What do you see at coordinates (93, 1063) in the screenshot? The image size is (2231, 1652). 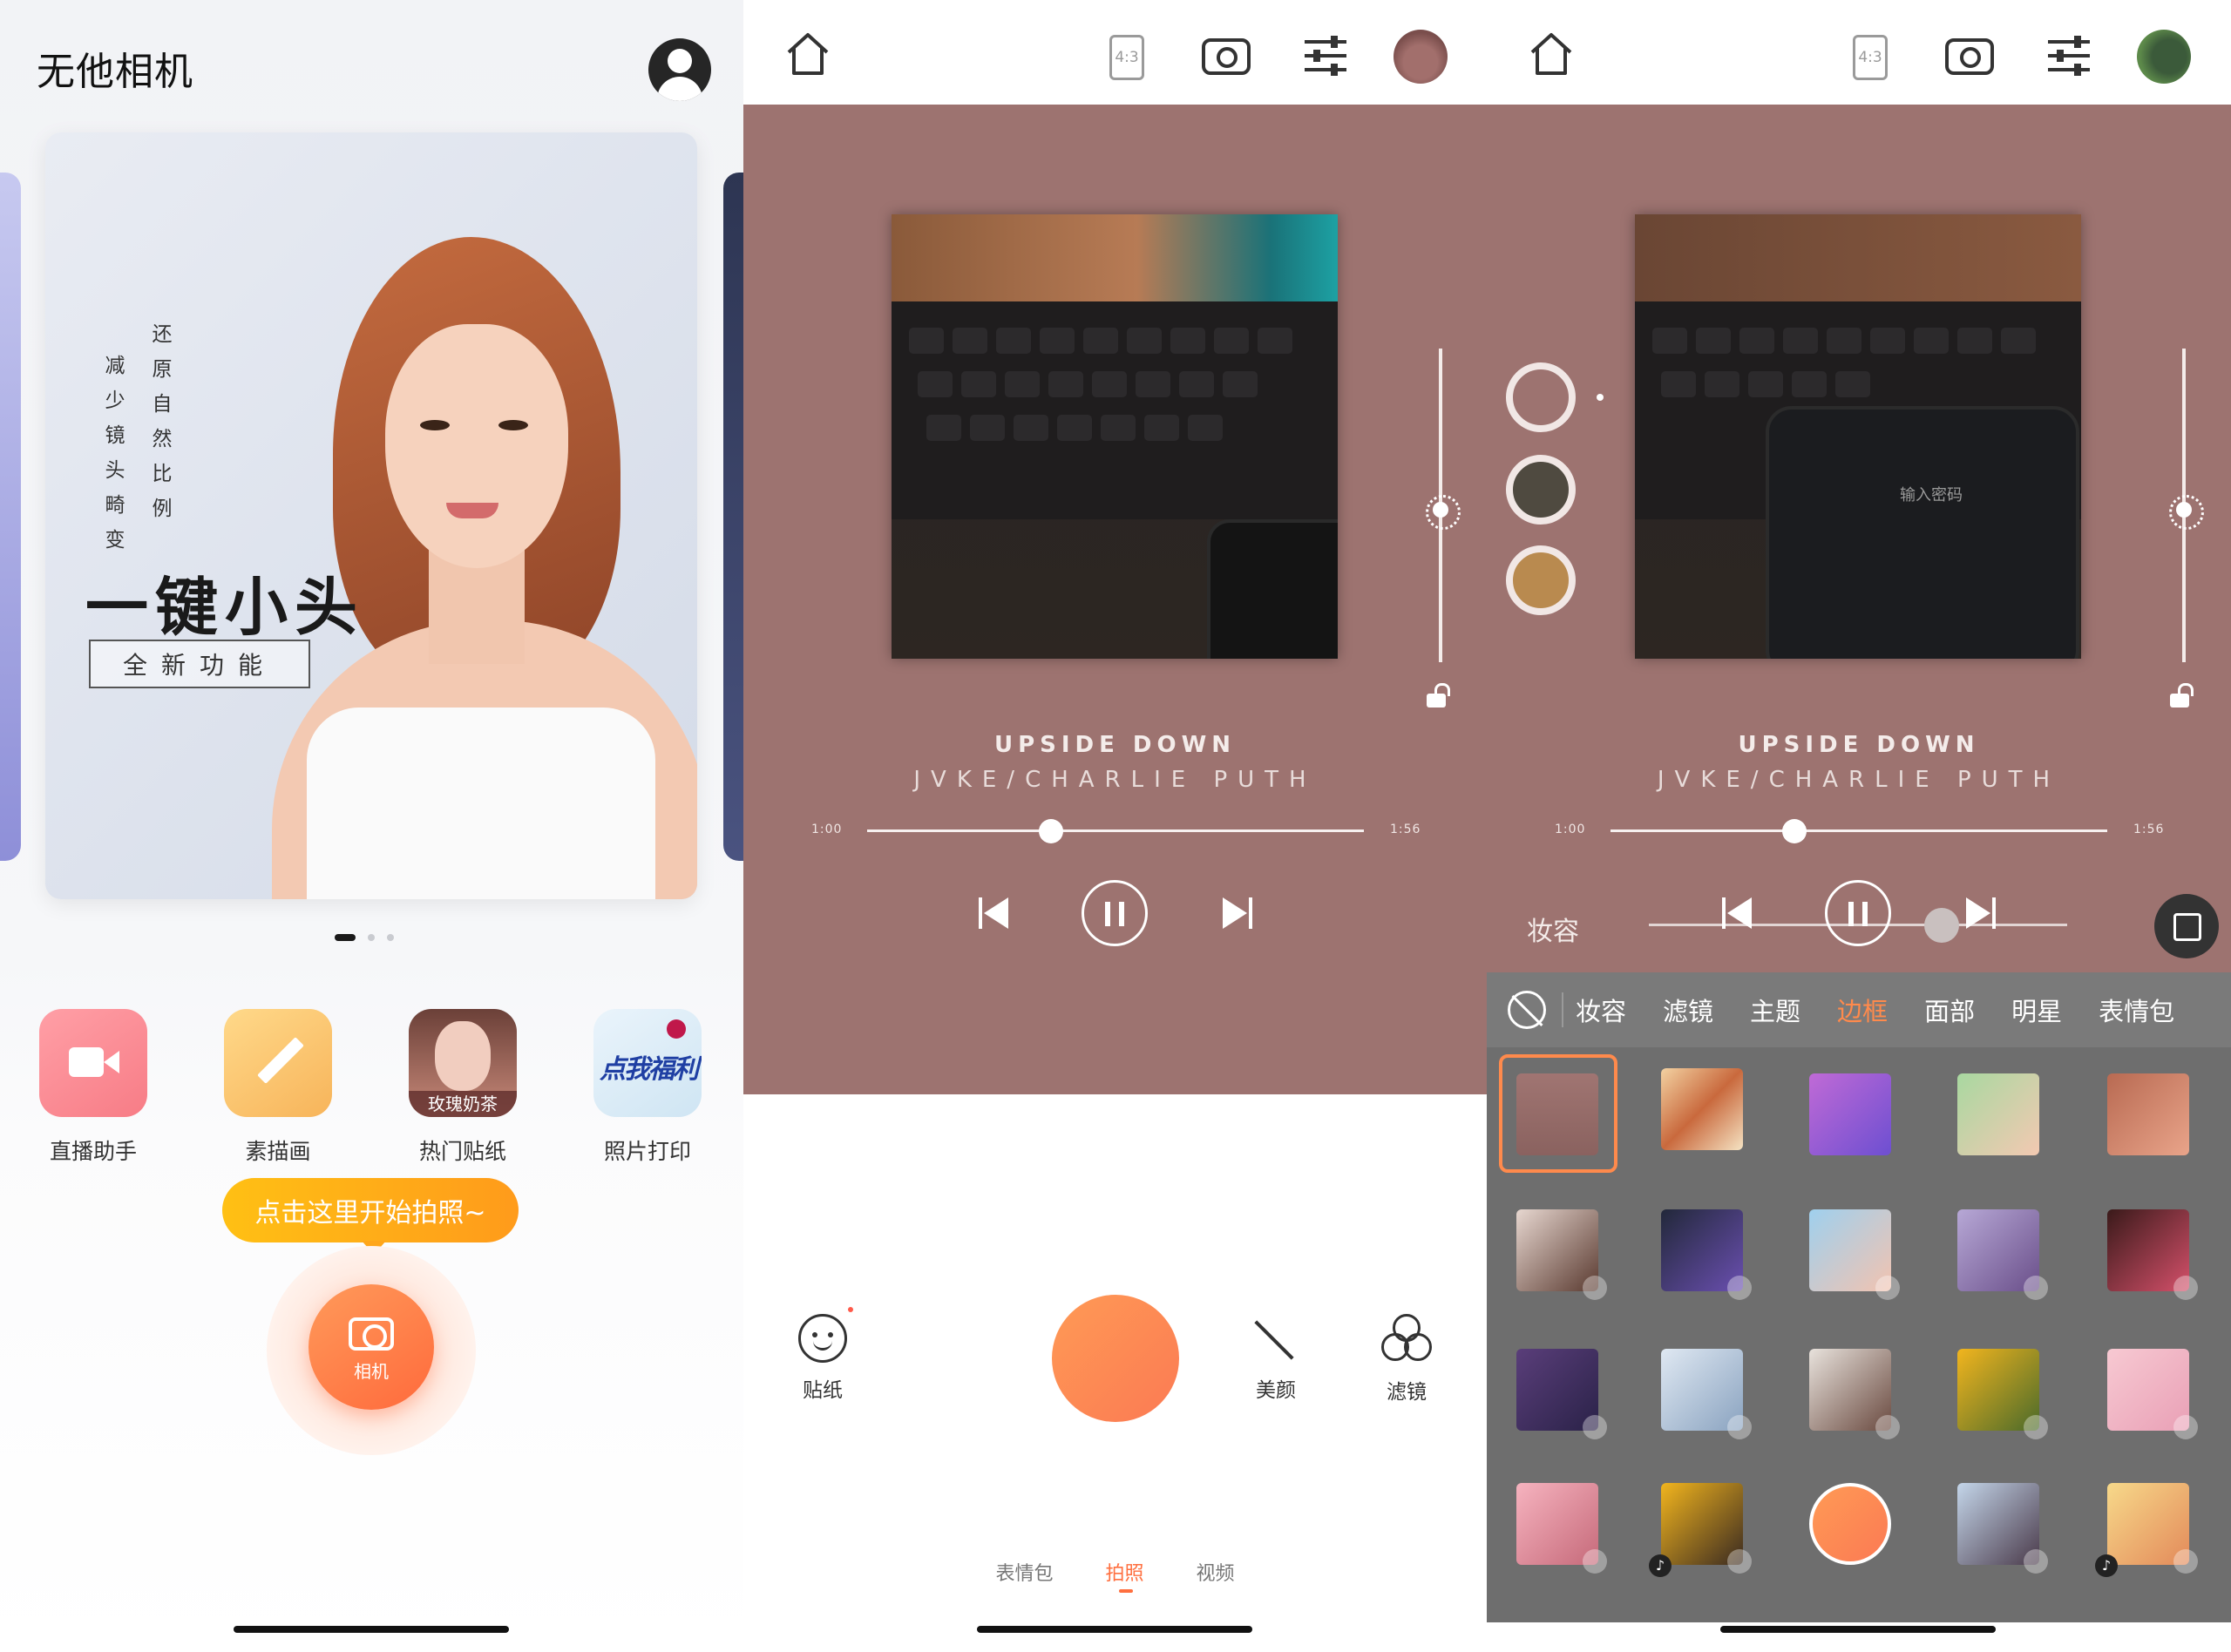 I see `video-icon` at bounding box center [93, 1063].